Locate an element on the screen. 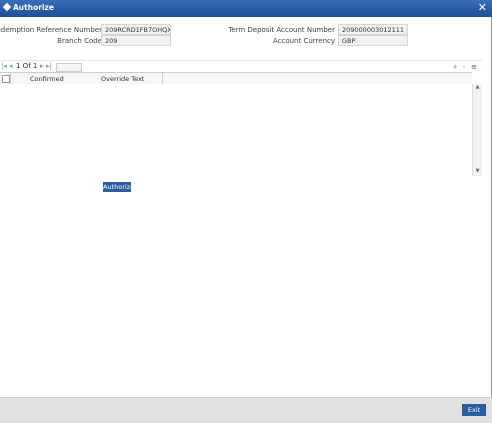 This screenshot has width=492, height=423. window-title: Authorize is located at coordinates (33, 7).